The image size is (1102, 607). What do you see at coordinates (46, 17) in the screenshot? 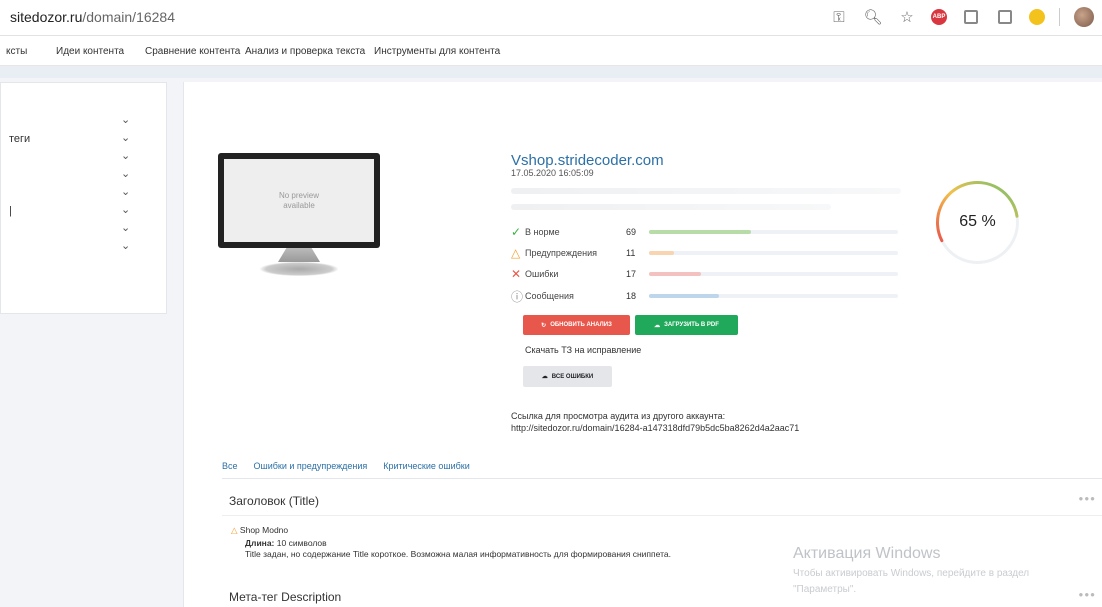
I see `url-host: sitedozor.ru` at bounding box center [46, 17].